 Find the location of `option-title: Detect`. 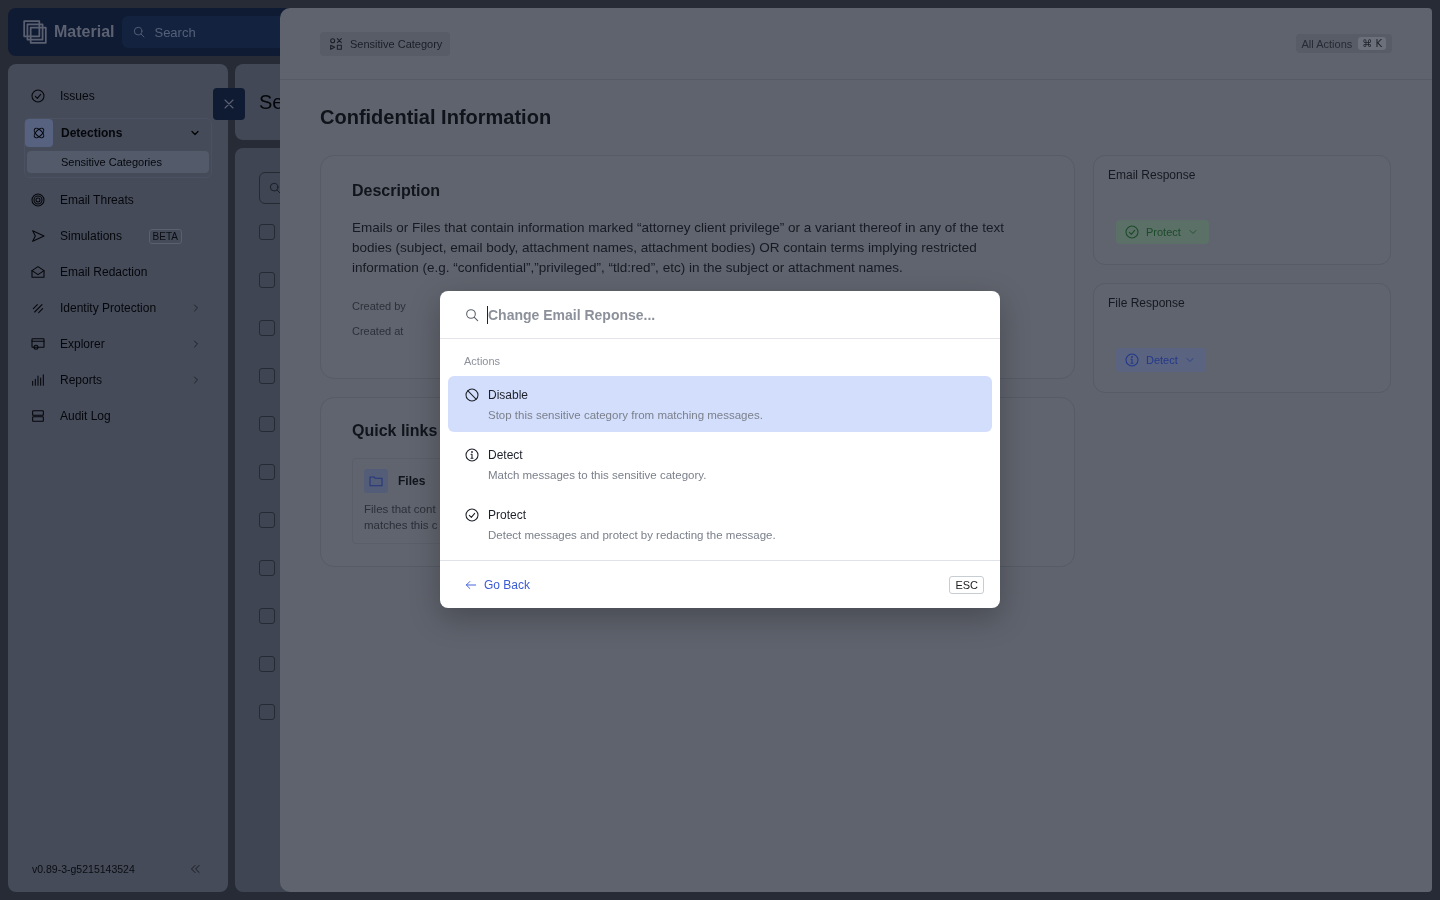

option-title: Detect is located at coordinates (505, 455).